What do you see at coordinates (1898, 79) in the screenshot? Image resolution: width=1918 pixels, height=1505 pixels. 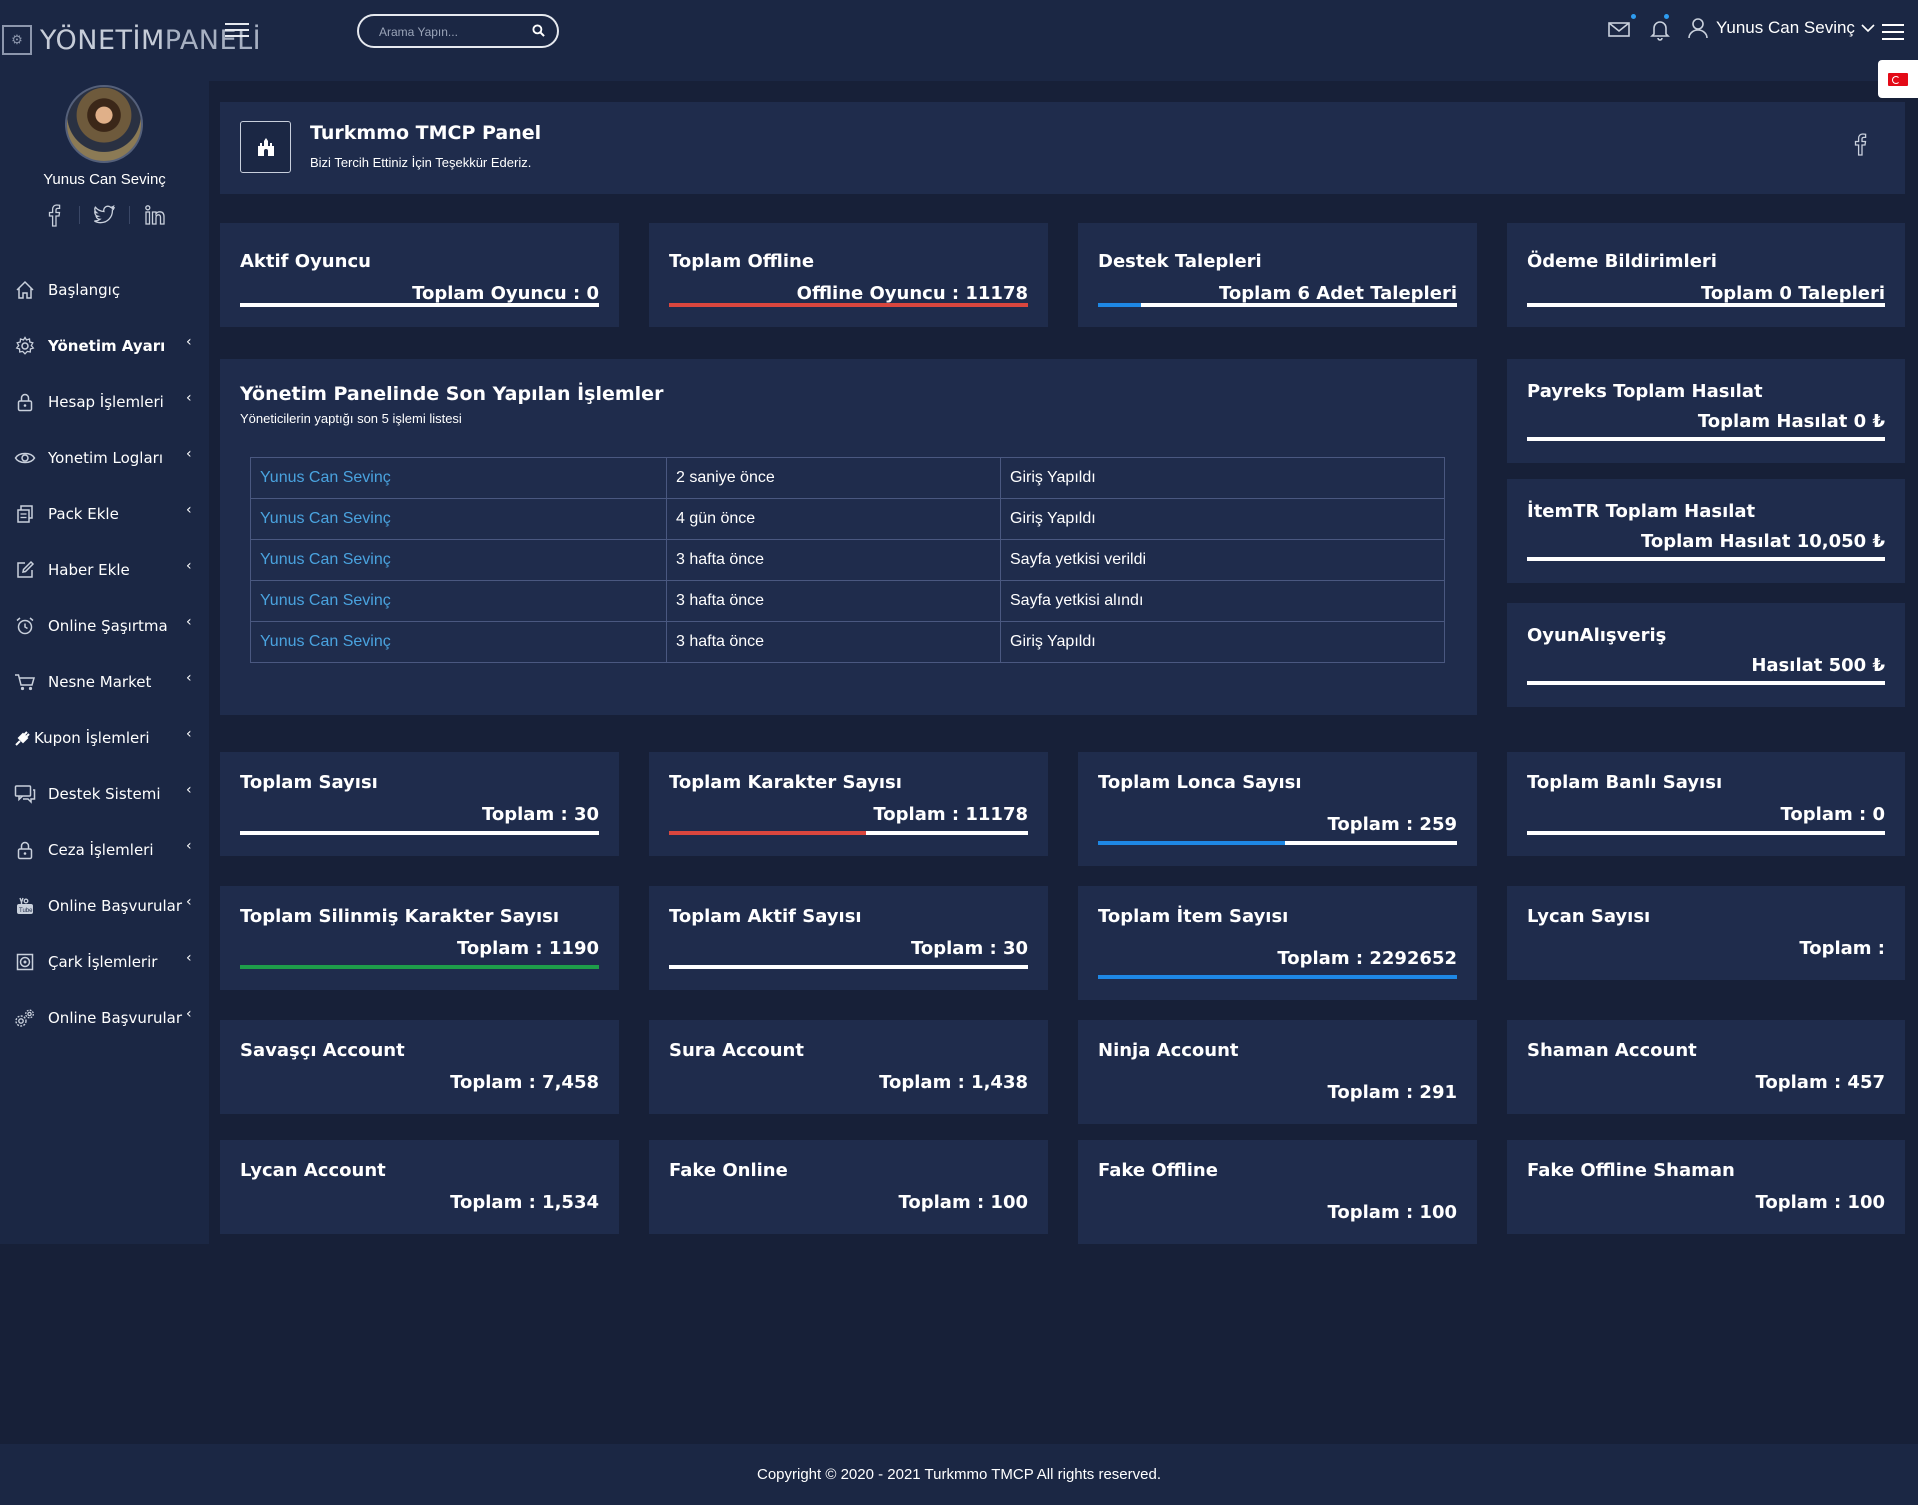 I see `language-selector` at bounding box center [1898, 79].